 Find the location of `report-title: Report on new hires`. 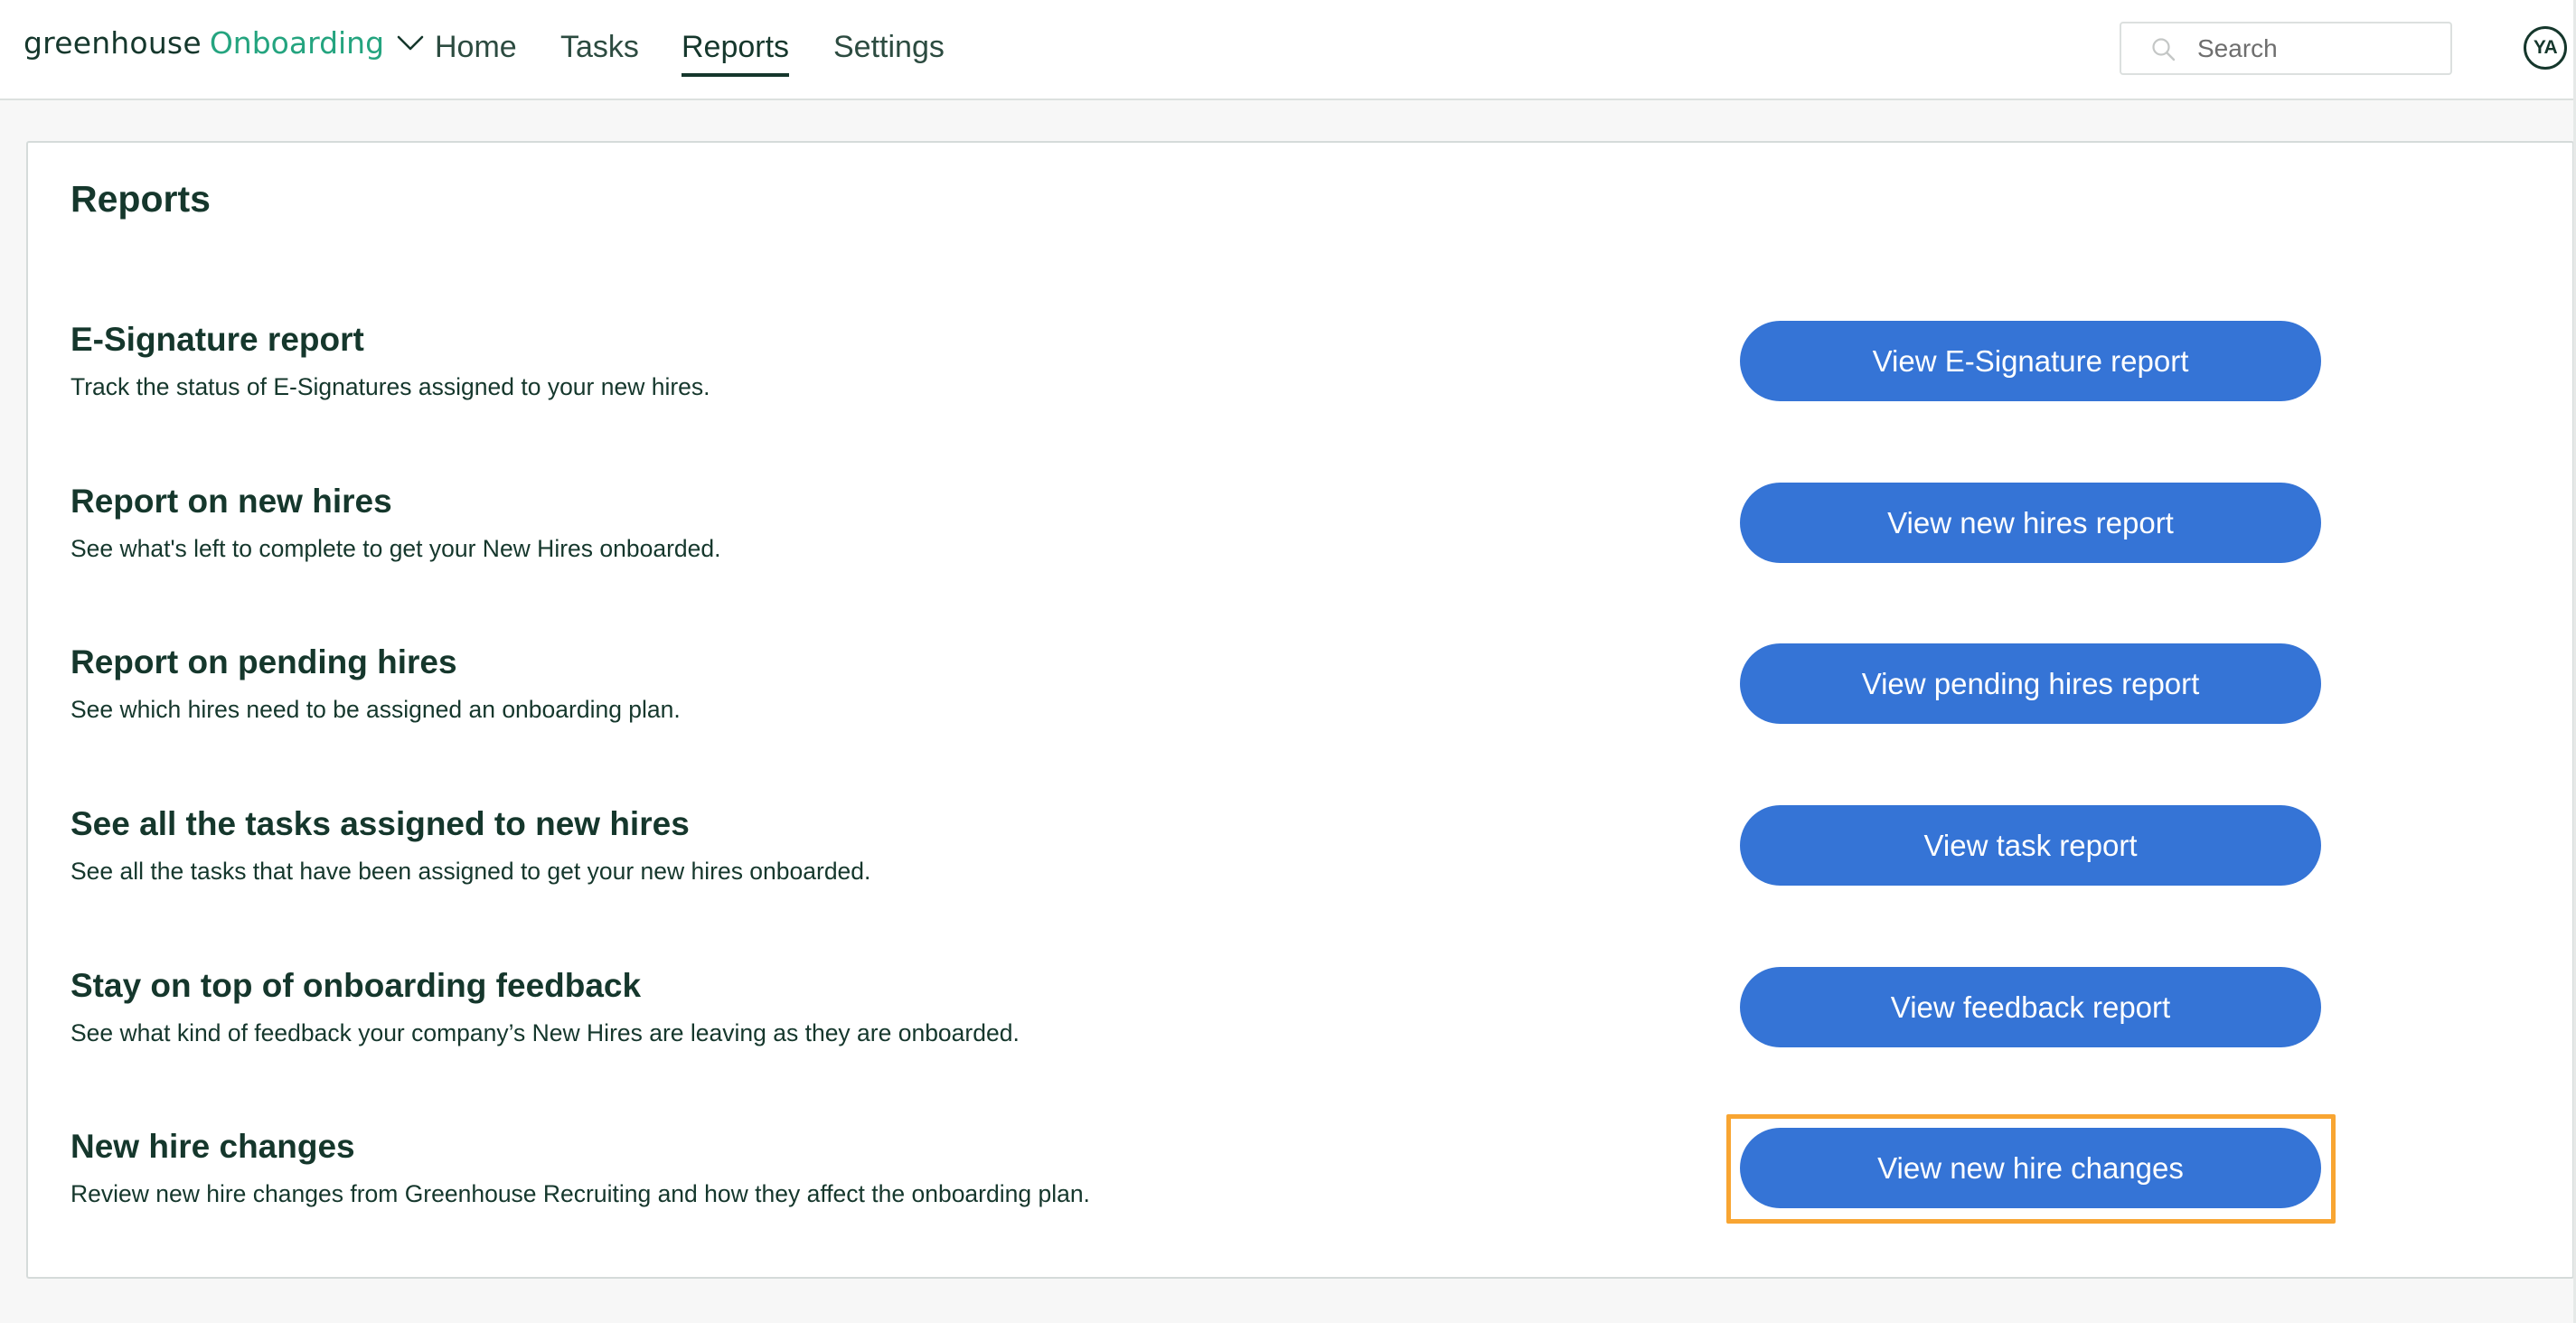

report-title: Report on new hires is located at coordinates (232, 501).